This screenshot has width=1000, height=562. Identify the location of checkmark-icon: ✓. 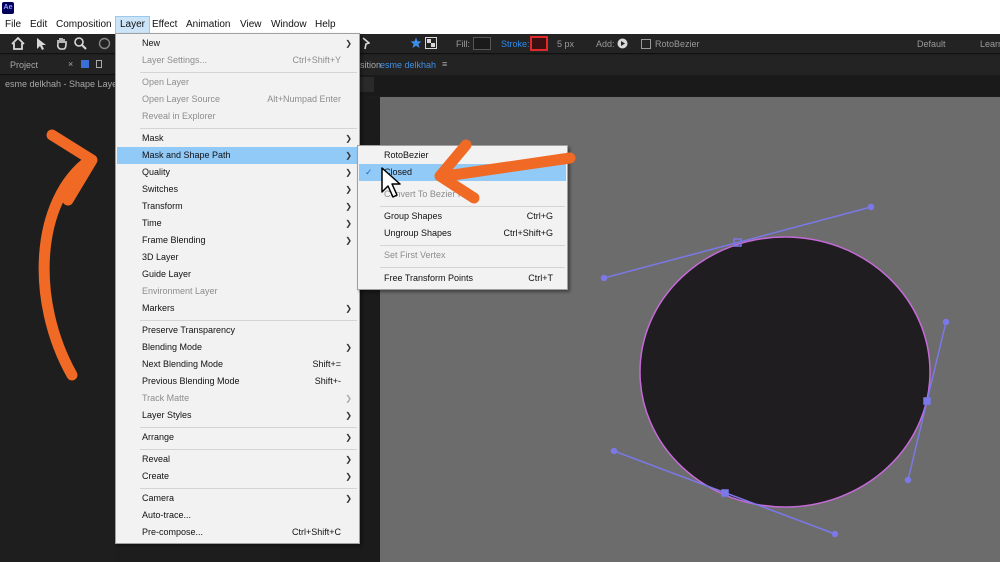
(369, 172).